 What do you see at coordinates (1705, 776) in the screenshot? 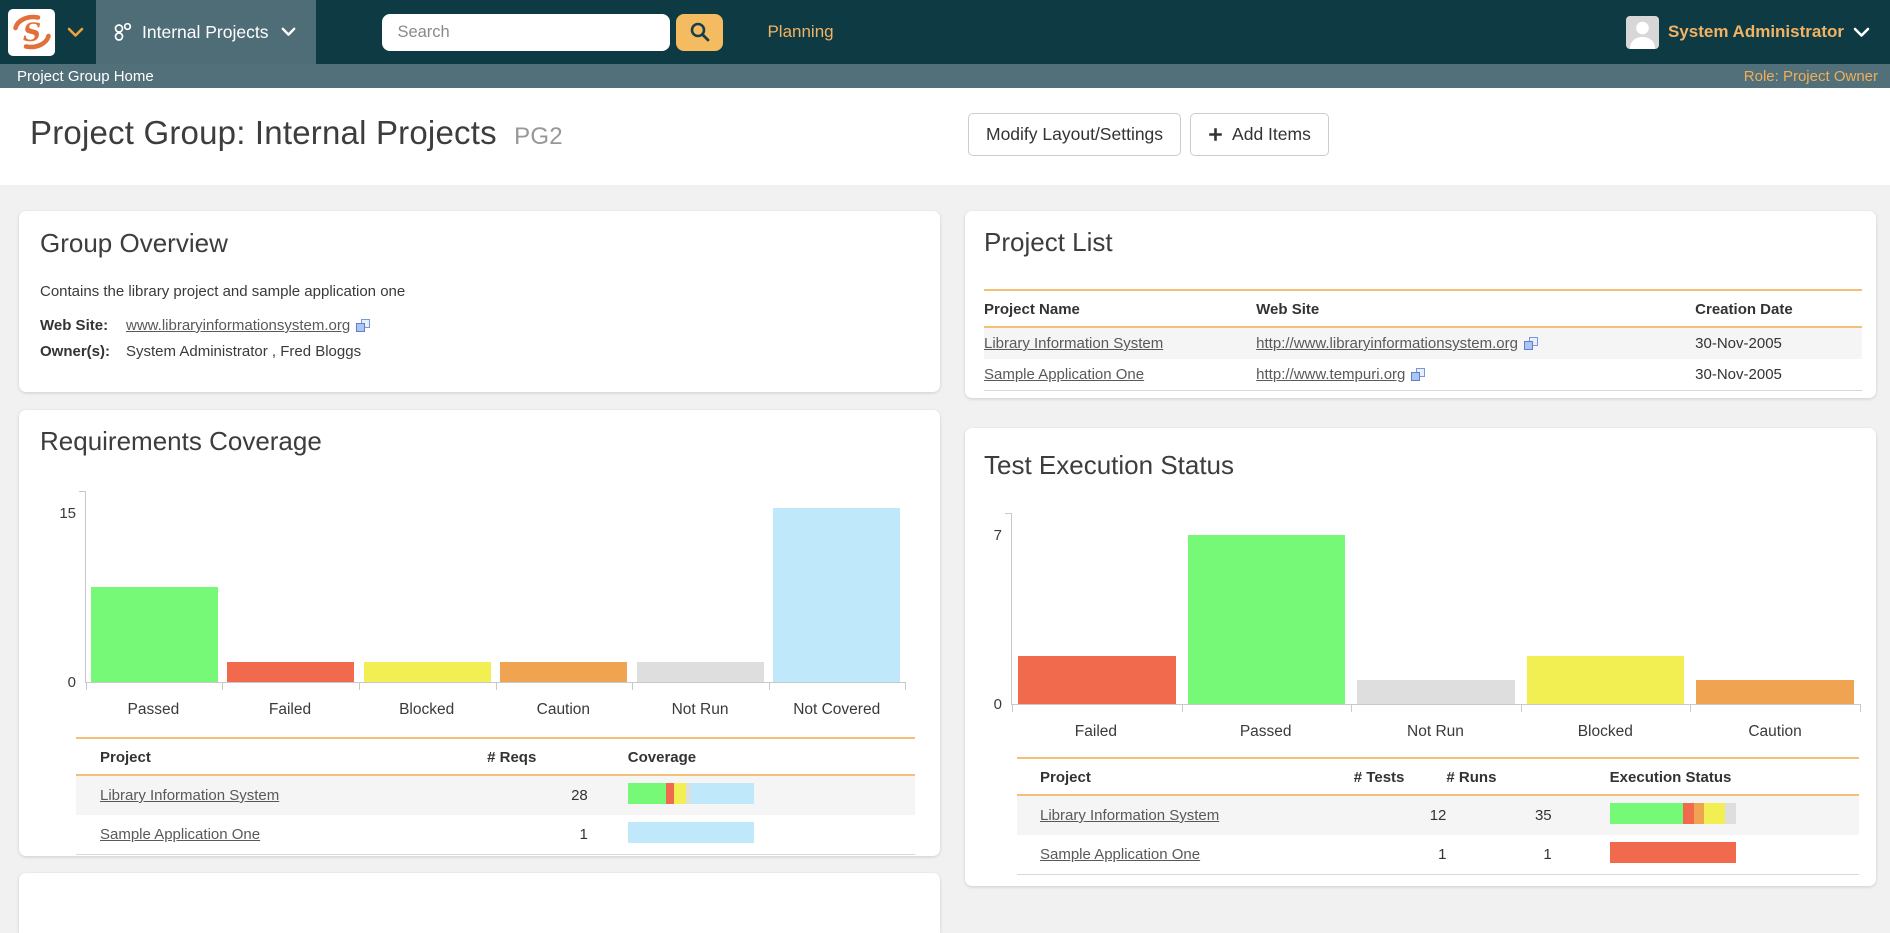
I see `column-header: Execution Status` at bounding box center [1705, 776].